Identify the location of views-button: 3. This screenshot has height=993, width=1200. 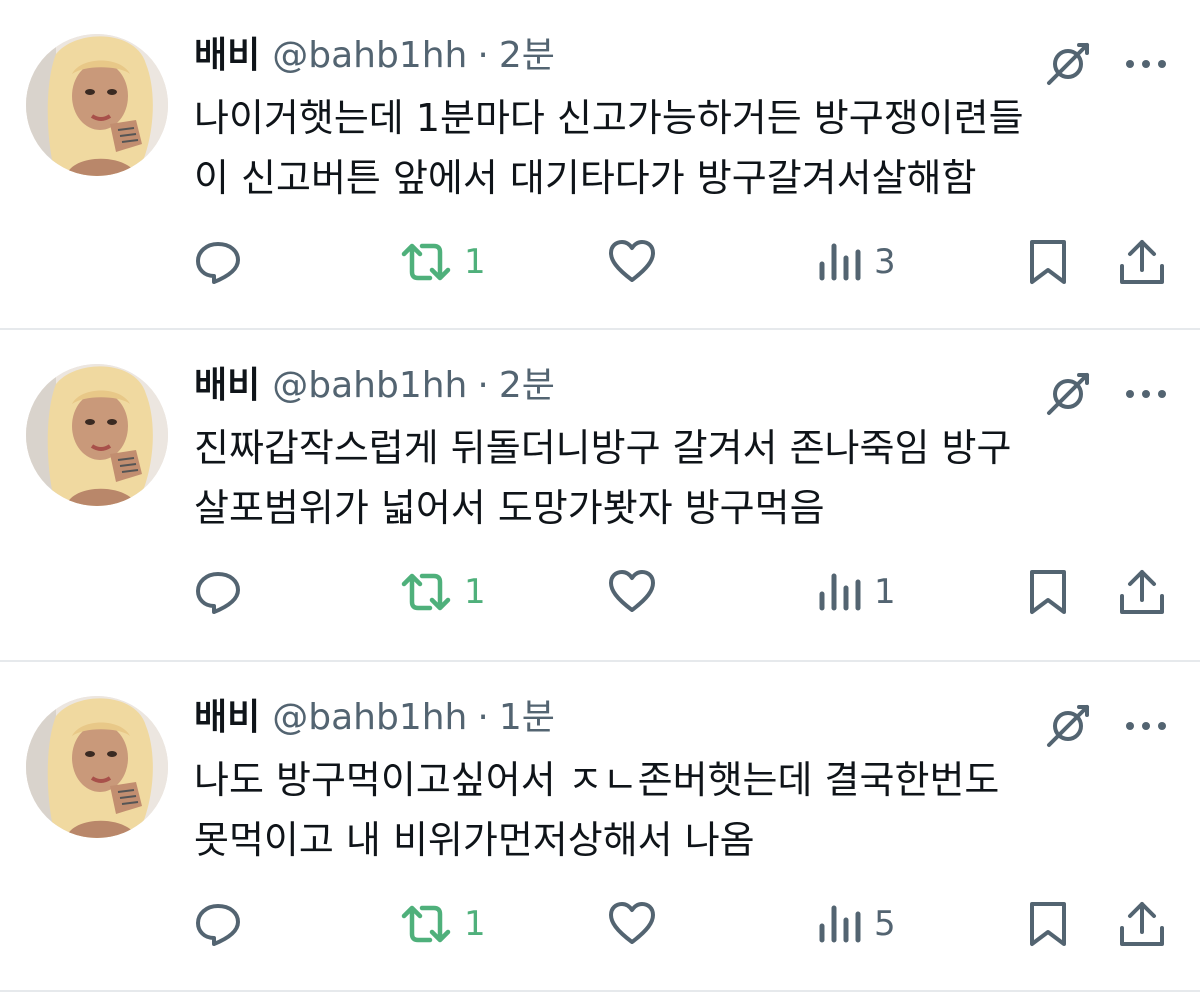
(856, 262).